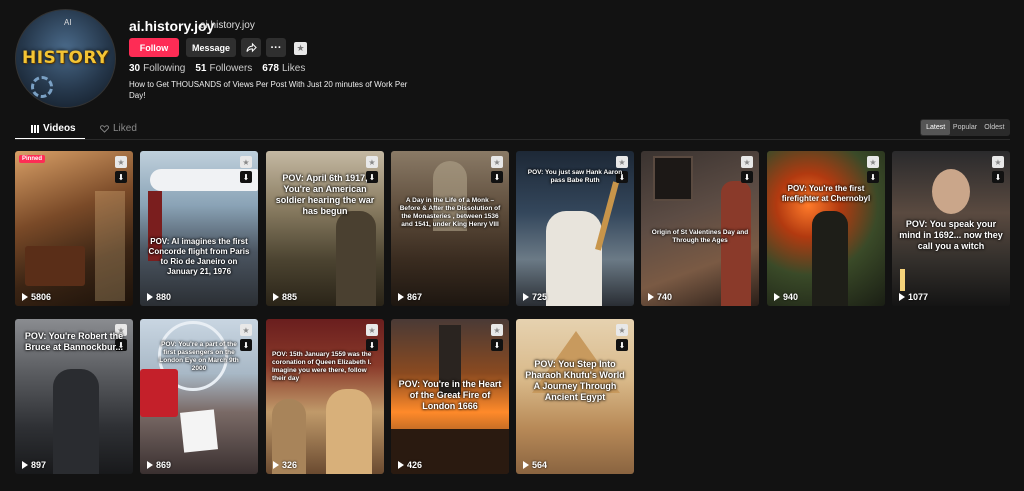  What do you see at coordinates (994, 127) in the screenshot?
I see `sort-oldest: Oldest` at bounding box center [994, 127].